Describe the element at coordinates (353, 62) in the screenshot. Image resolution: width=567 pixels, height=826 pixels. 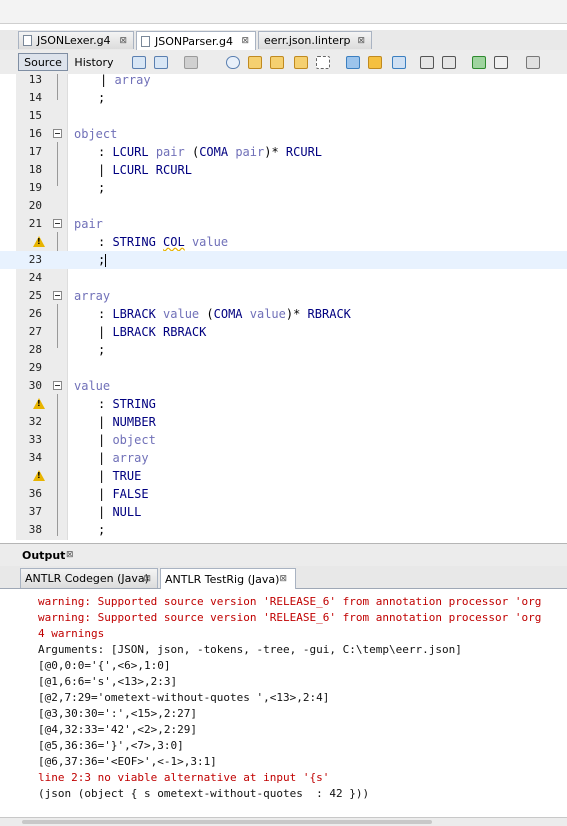
I see `prev-bookmark-icon` at that location.